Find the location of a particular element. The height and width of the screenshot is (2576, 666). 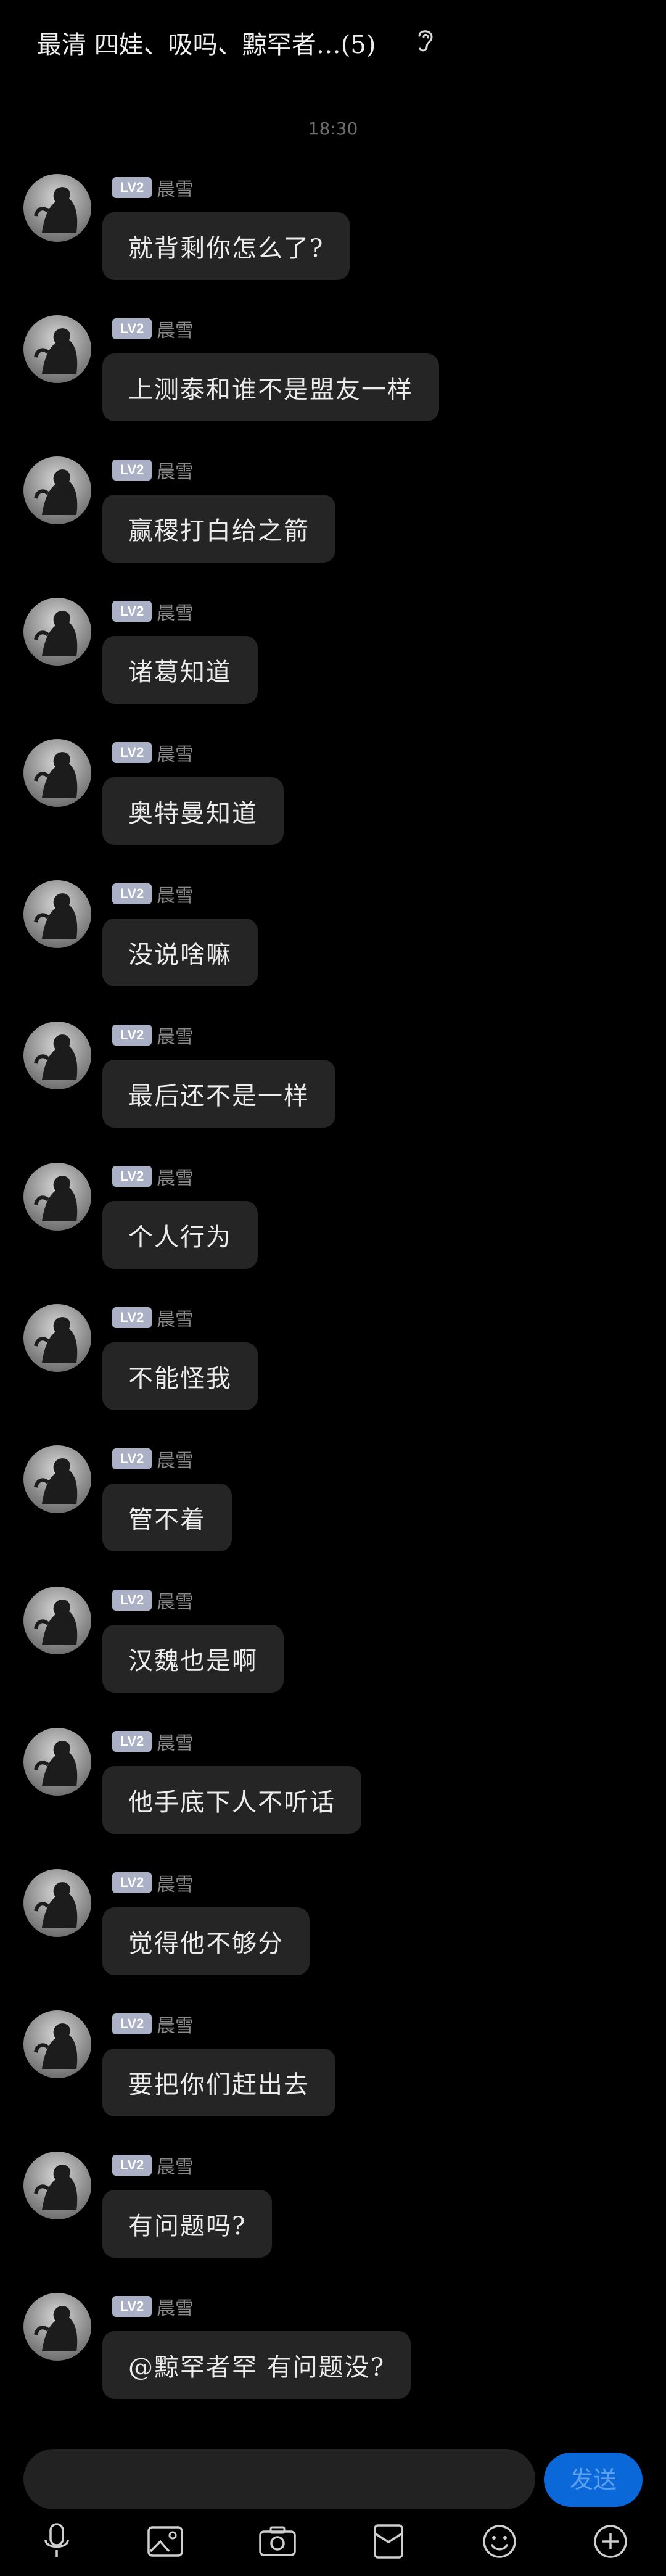

chat-toolbar is located at coordinates (333, 2546).